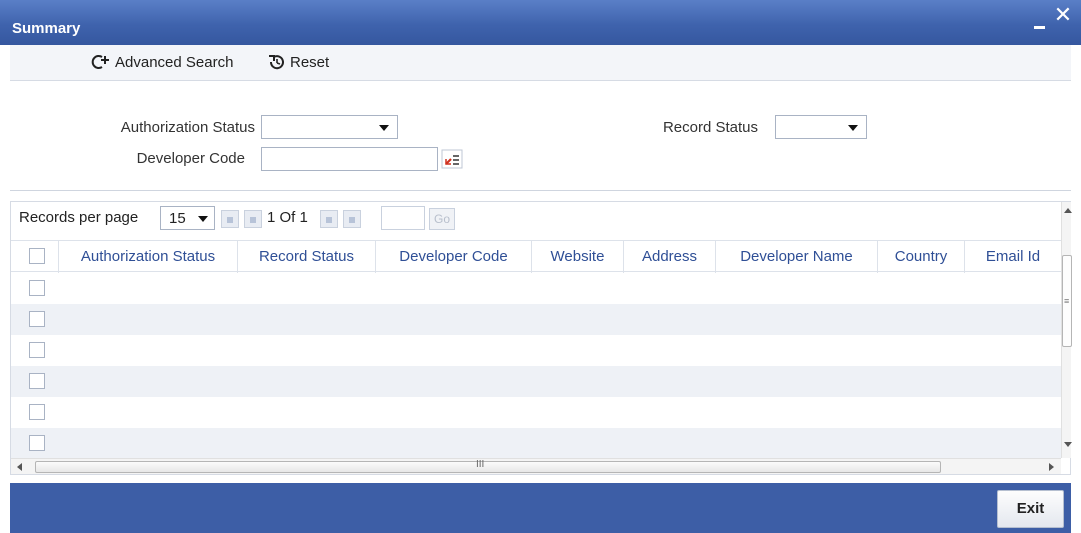 The image size is (1081, 533). I want to click on developer-code-label: Developer Code, so click(190, 158).